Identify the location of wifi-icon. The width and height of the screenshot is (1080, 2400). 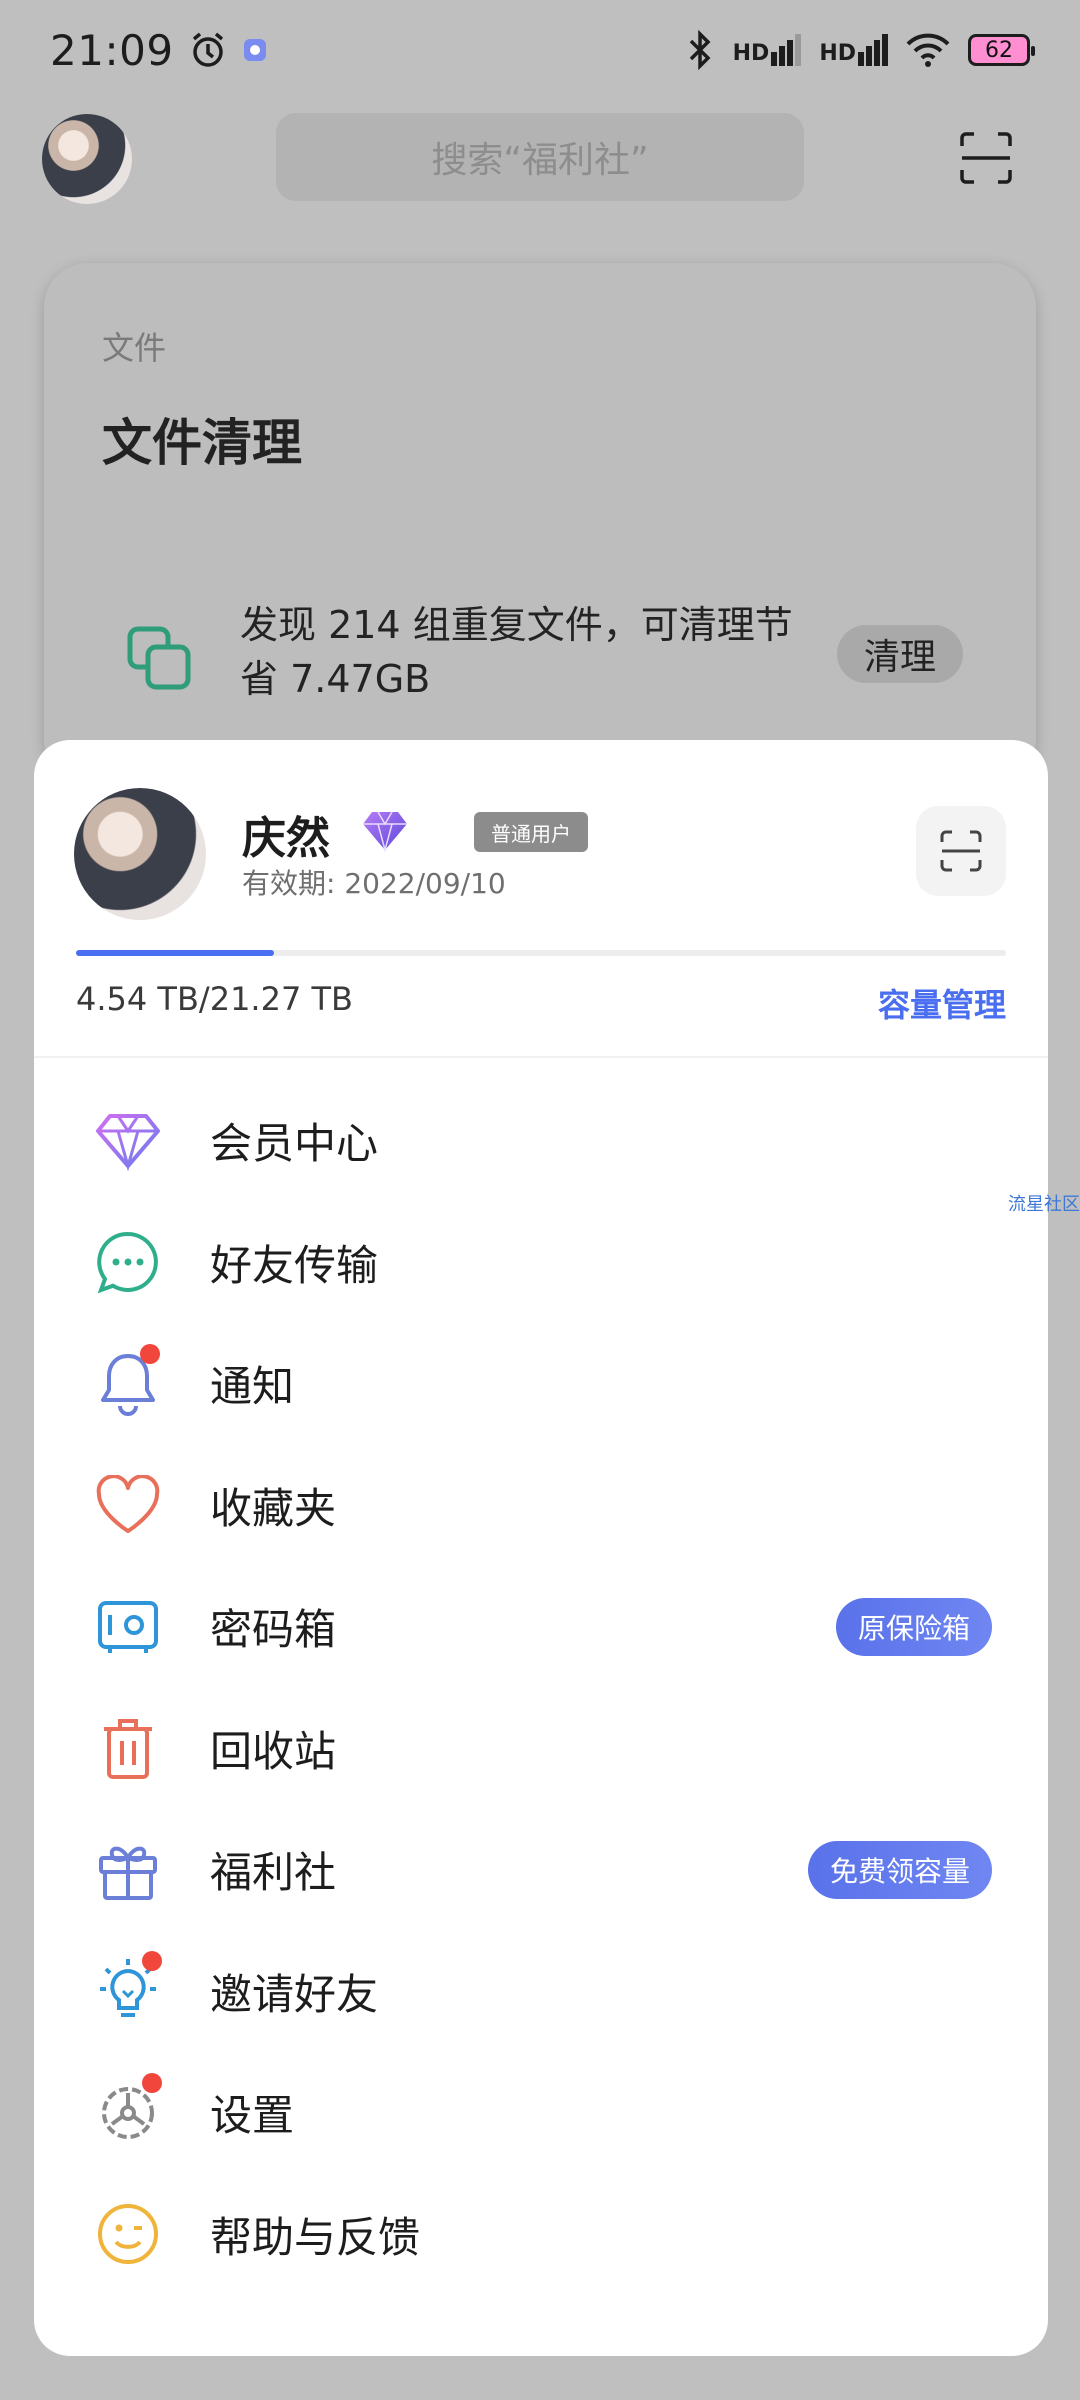
(928, 50).